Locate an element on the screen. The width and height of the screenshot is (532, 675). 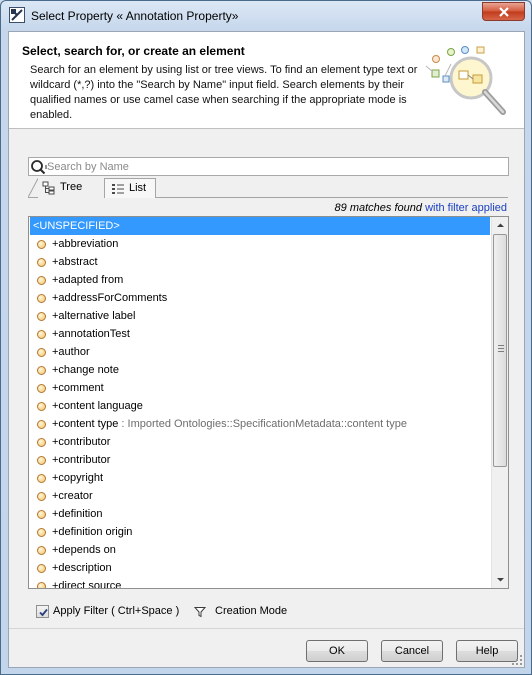
tab-tree: Tree is located at coordinates (70, 188).